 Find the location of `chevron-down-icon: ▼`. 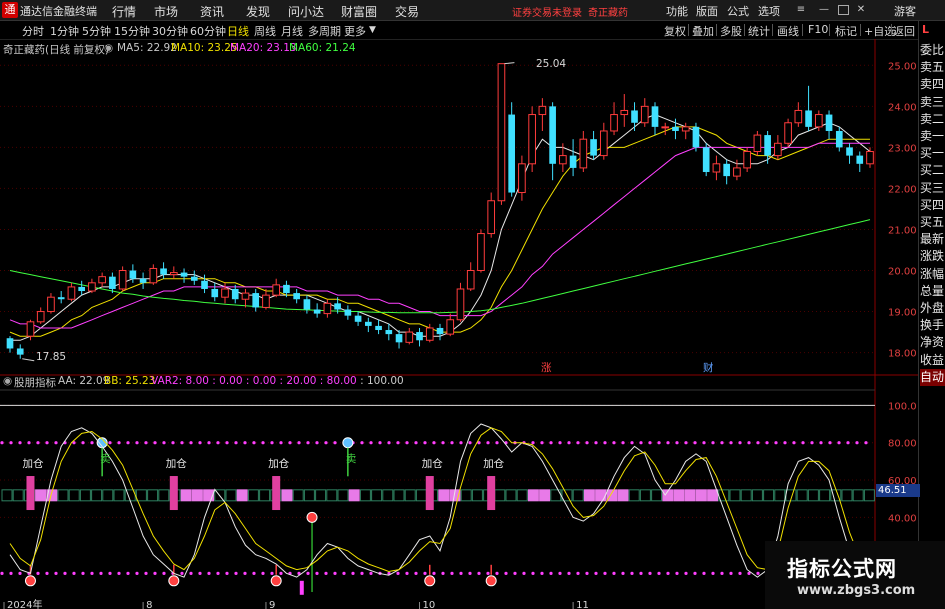

chevron-down-icon: ▼ is located at coordinates (372, 30).